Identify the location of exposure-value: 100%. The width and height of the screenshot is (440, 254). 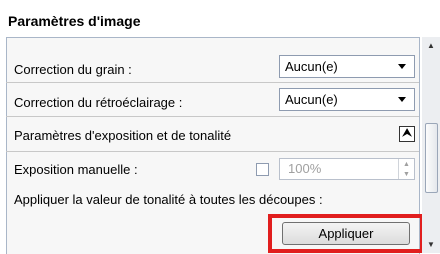
(305, 168).